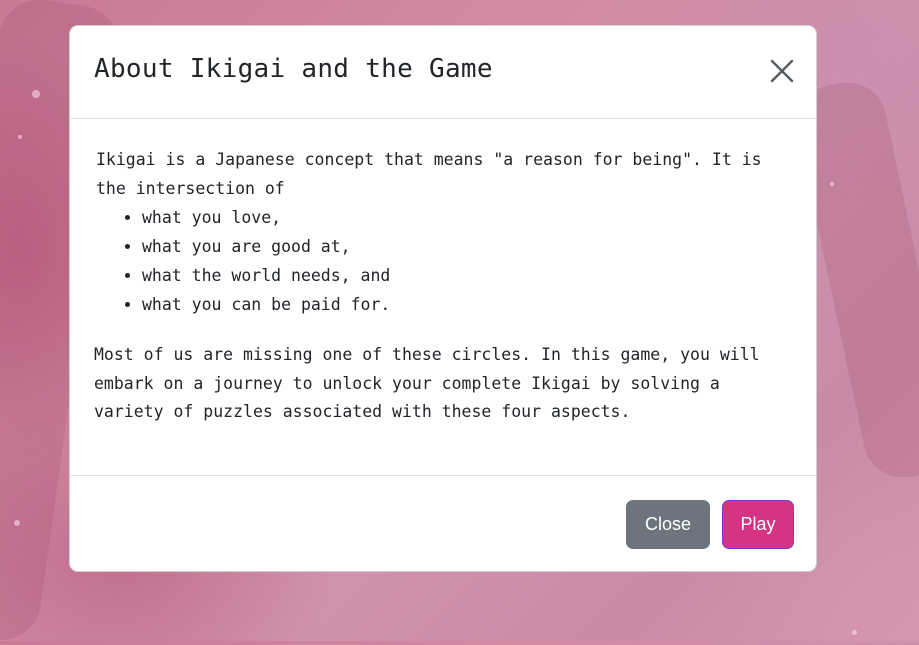  What do you see at coordinates (758, 524) in the screenshot?
I see `play-button: Play` at bounding box center [758, 524].